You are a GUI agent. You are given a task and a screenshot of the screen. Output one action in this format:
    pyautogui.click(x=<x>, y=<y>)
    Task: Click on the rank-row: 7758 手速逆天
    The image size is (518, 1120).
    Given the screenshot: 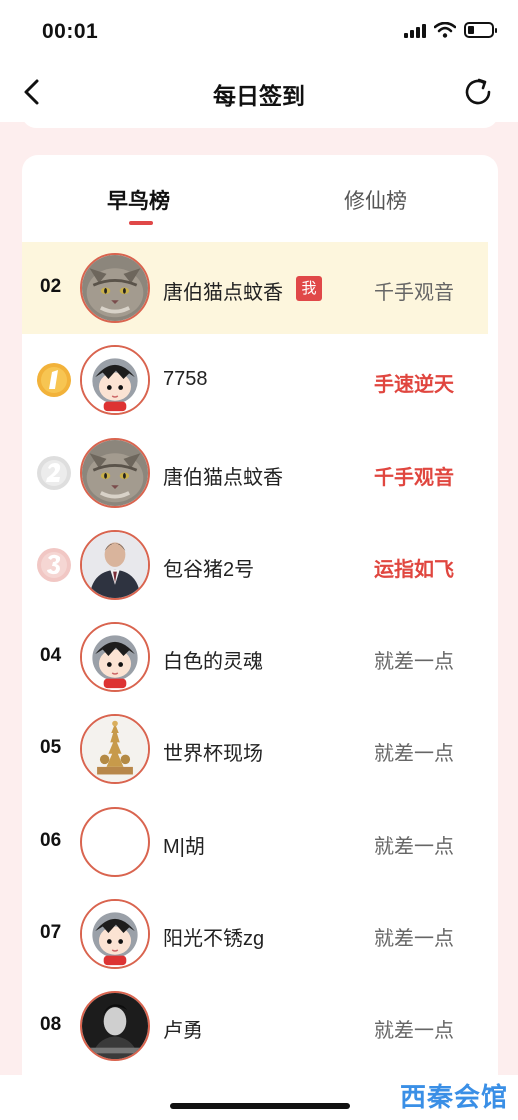 What is the action you would take?
    pyautogui.click(x=255, y=380)
    